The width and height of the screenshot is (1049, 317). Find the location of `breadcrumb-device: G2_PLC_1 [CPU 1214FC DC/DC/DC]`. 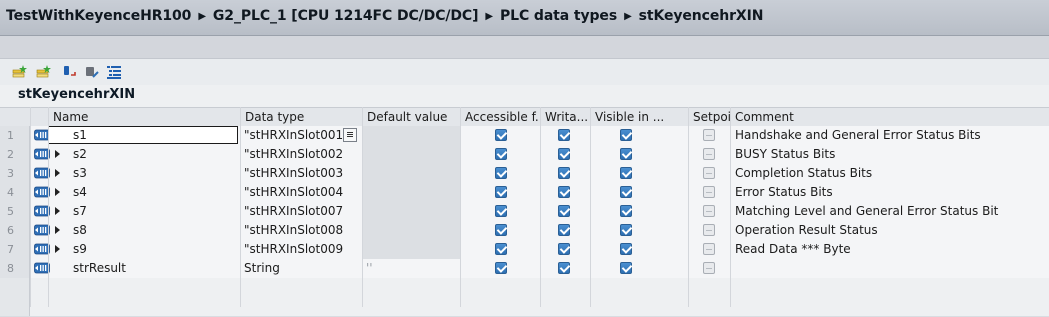

breadcrumb-device: G2_PLC_1 [CPU 1214FC DC/DC/DC] is located at coordinates (346, 16).